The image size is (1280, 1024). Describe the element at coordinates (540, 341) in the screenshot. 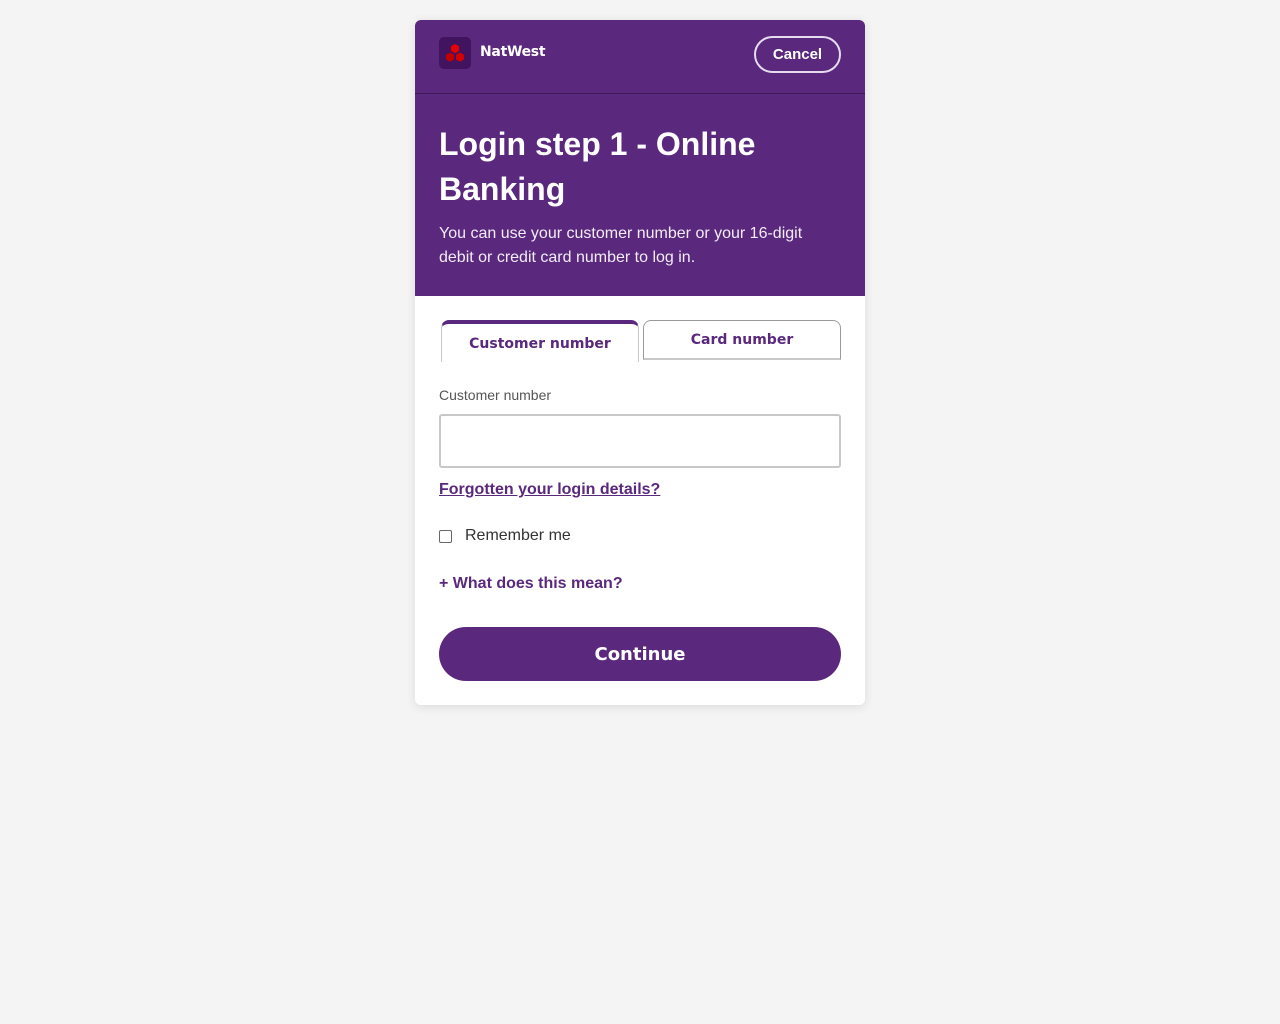

I see `tab-customer-number: Customer number` at that location.